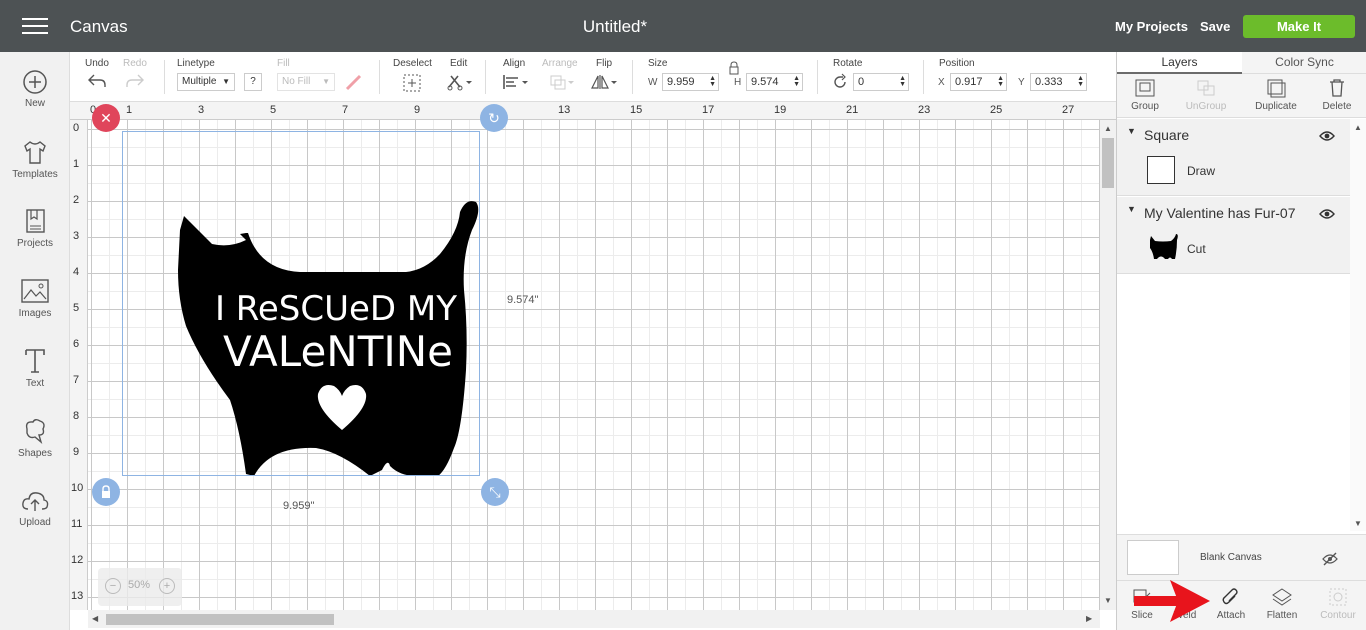 The image size is (1366, 630). Describe the element at coordinates (1282, 597) in the screenshot. I see `flatten-icon` at that location.